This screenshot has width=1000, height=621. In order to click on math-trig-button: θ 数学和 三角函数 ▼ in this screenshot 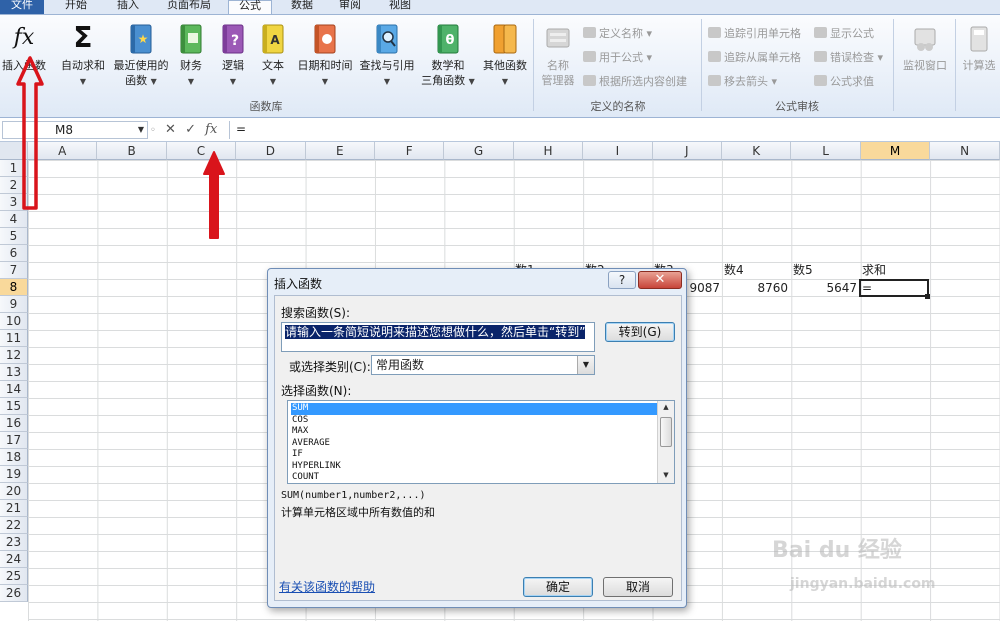, I will do `click(448, 56)`.